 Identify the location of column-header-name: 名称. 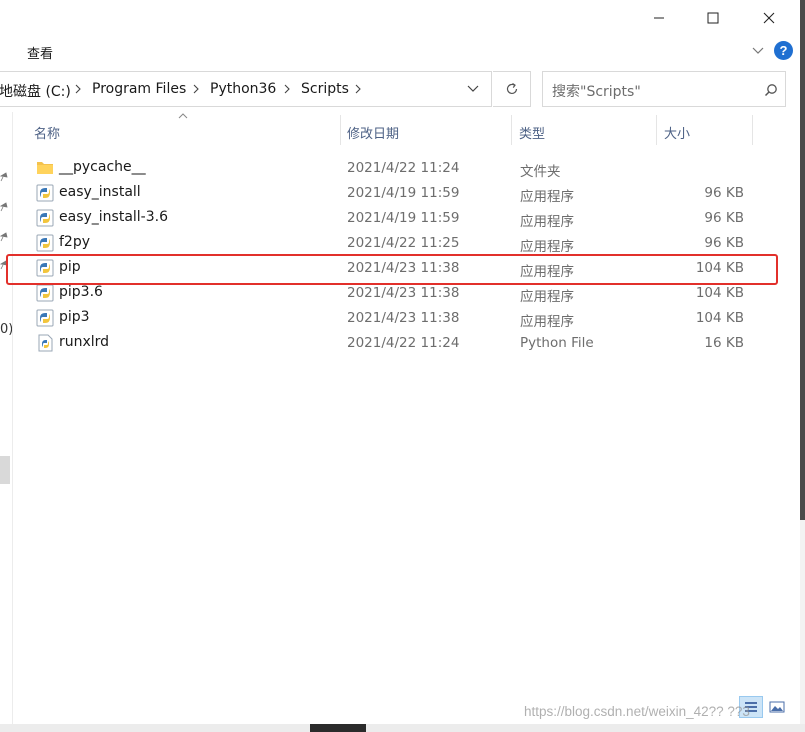
(47, 132).